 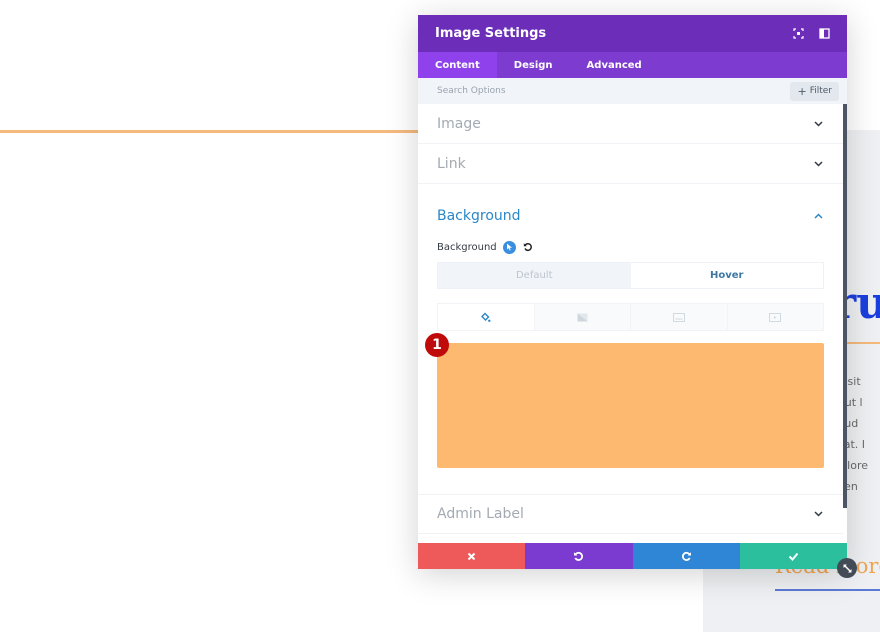 I want to click on resize-icon, so click(x=847, y=568).